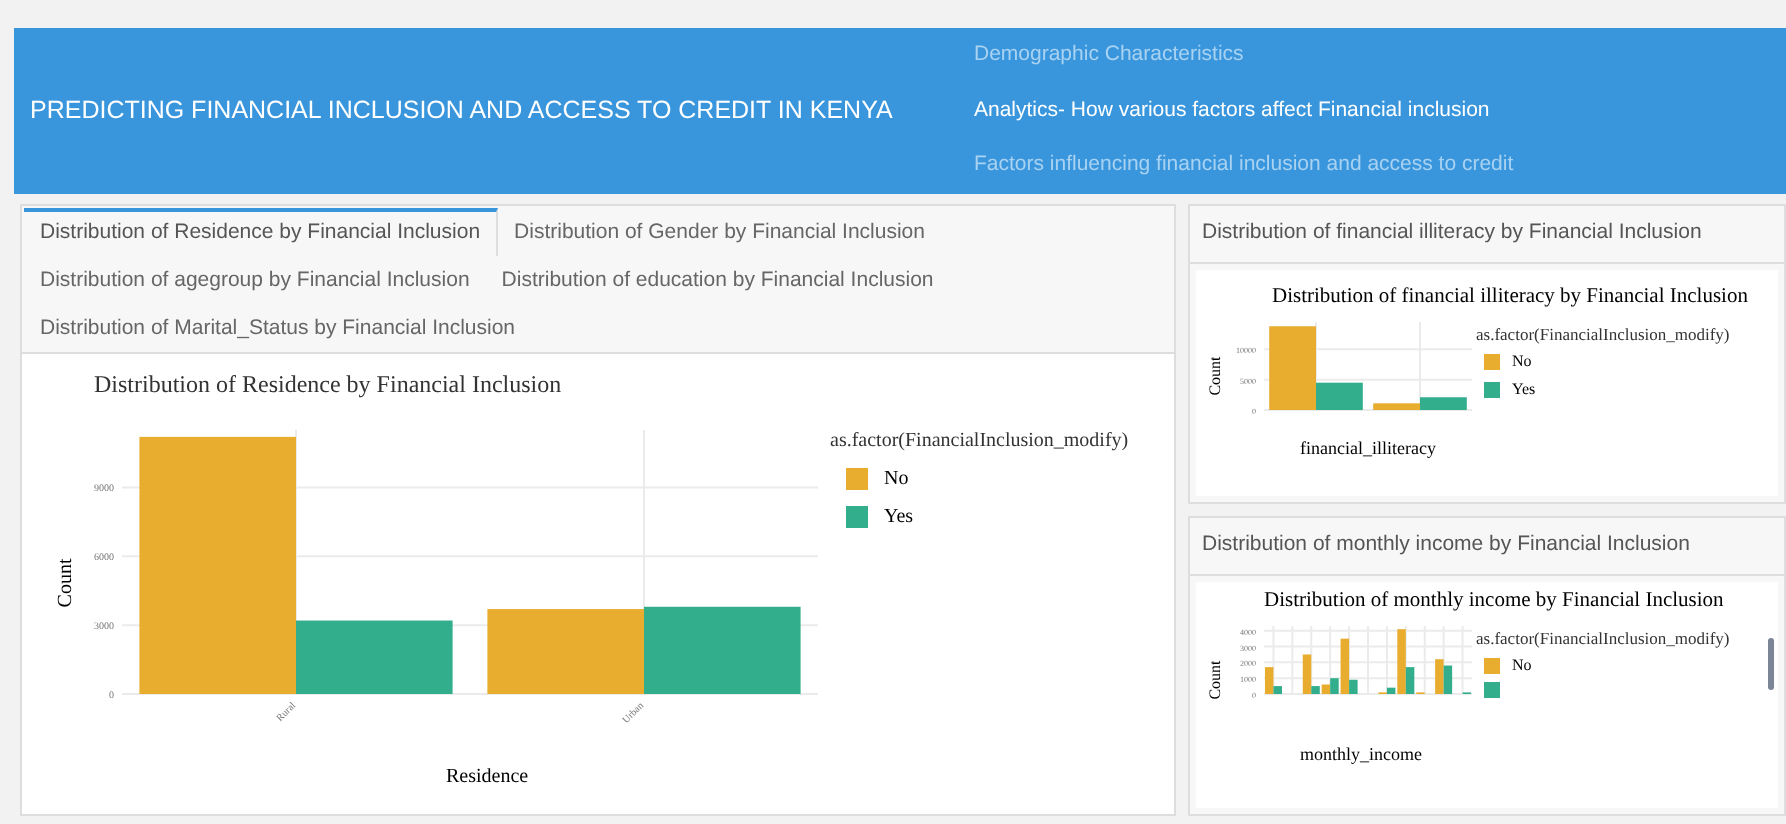 This screenshot has height=824, width=1786. I want to click on axis-label: monthly_income, so click(1361, 754).